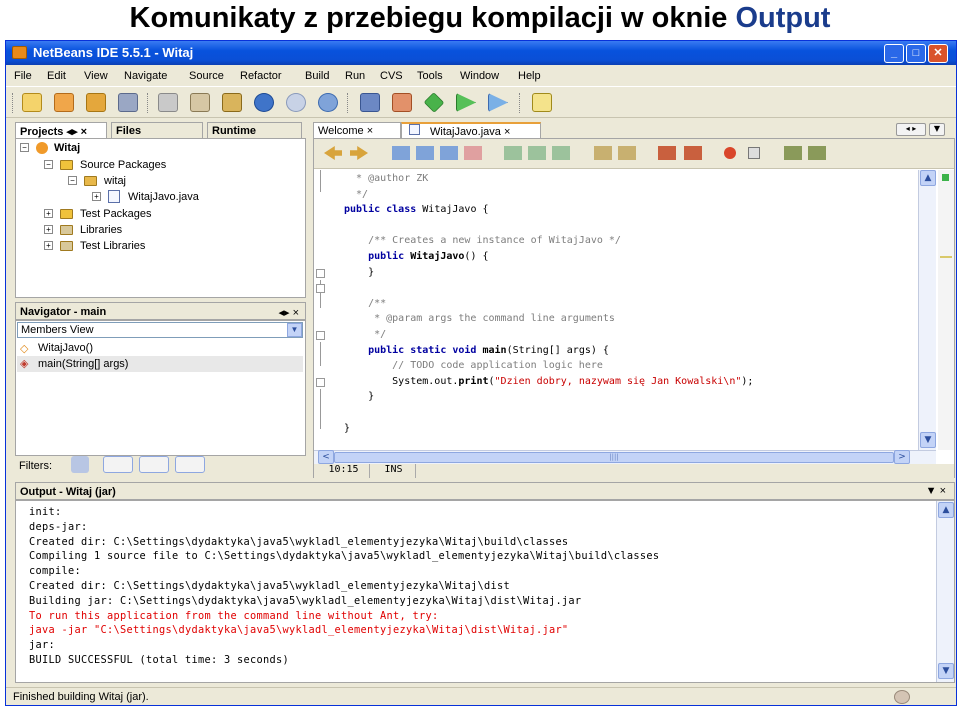 The image size is (960, 706). Describe the element at coordinates (168, 102) in the screenshot. I see `cut-icon` at that location.